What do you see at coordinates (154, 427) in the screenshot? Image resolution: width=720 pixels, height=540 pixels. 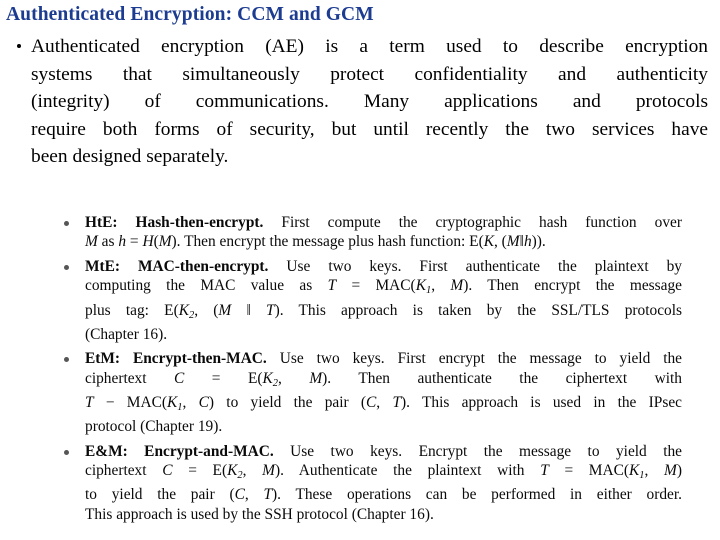 I see `text-line: protocol (Chapter 19).` at bounding box center [154, 427].